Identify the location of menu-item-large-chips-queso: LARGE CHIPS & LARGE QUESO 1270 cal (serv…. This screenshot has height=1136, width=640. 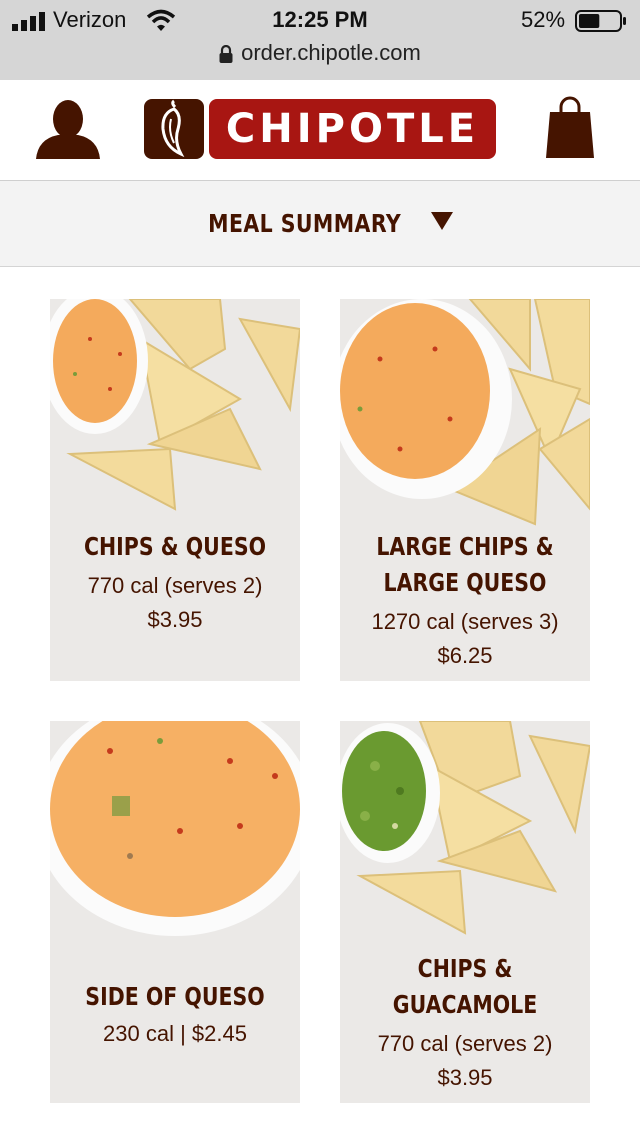
(465, 490).